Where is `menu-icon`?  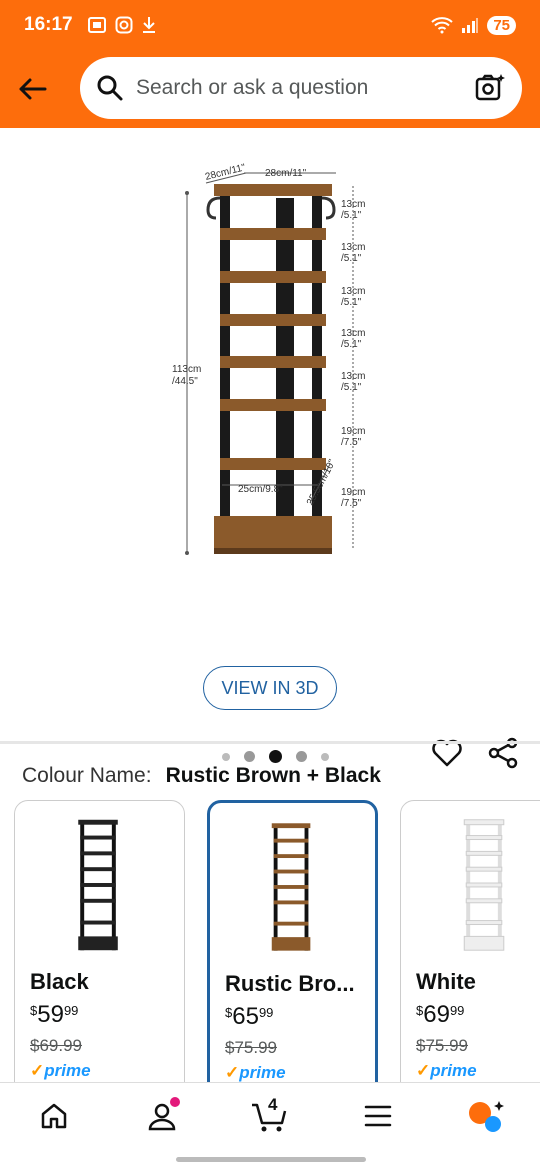
menu-icon is located at coordinates (378, 1115).